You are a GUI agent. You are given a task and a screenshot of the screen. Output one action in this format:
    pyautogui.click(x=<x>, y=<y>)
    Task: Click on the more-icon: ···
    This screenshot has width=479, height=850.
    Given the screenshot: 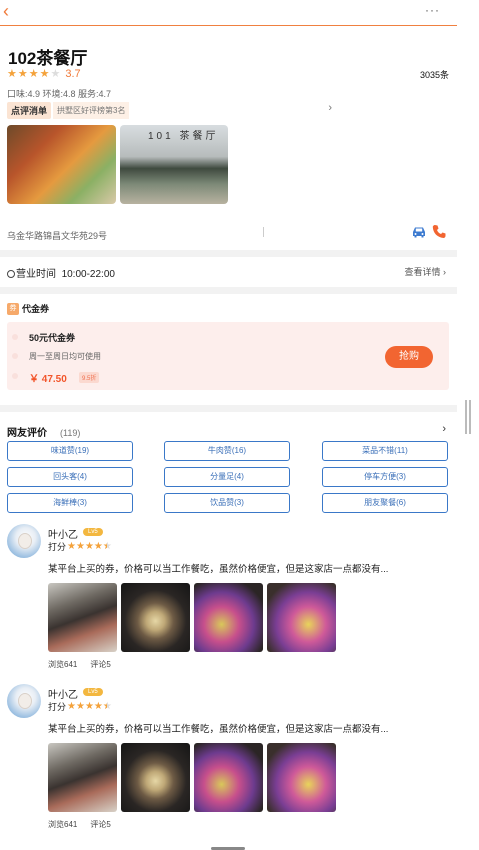 What is the action you would take?
    pyautogui.click(x=432, y=10)
    